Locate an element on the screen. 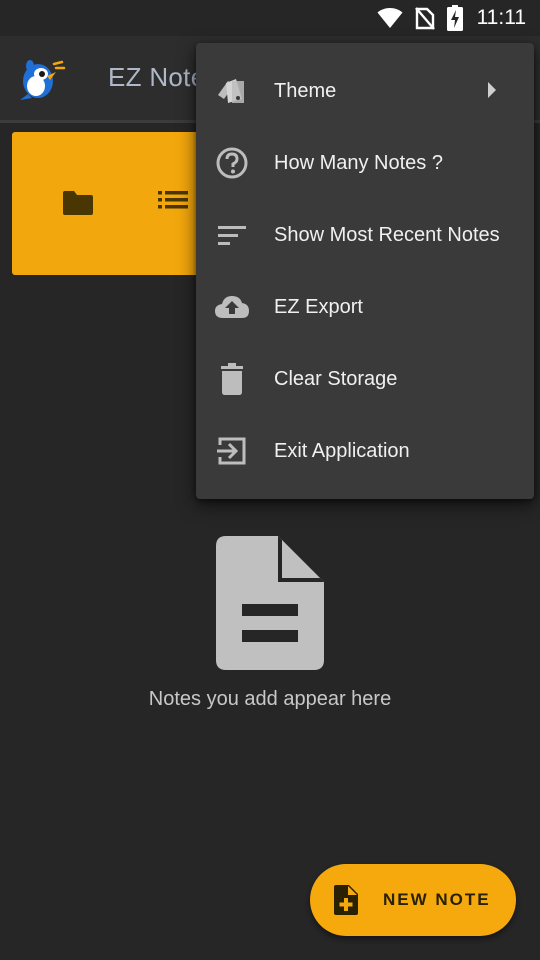 The width and height of the screenshot is (540, 960). new-note-label: NEW NOTE is located at coordinates (437, 899).